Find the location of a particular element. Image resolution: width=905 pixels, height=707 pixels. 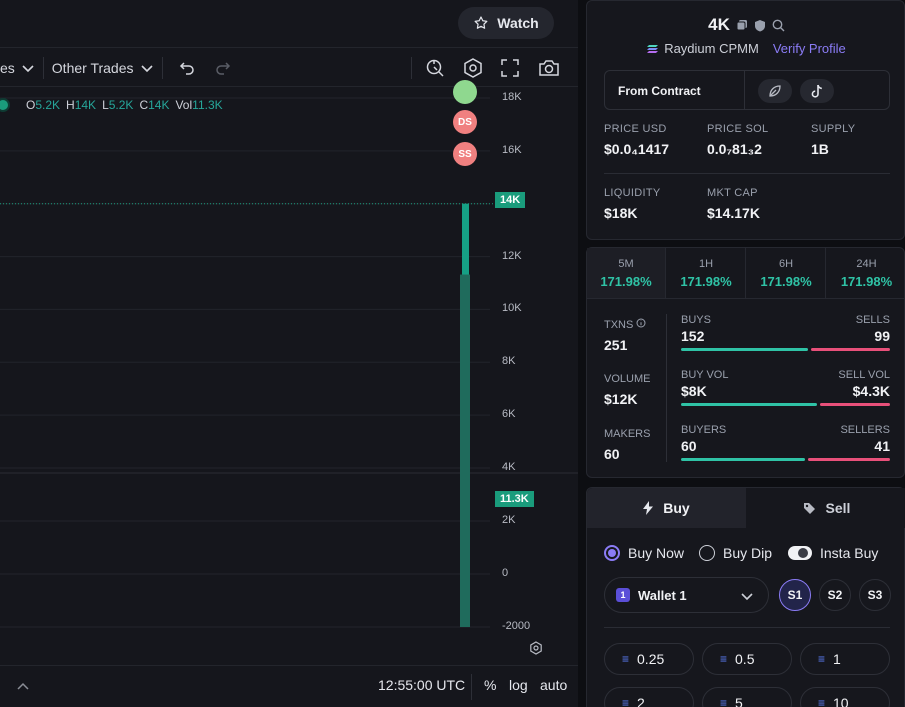

toggle-switch is located at coordinates (800, 553).